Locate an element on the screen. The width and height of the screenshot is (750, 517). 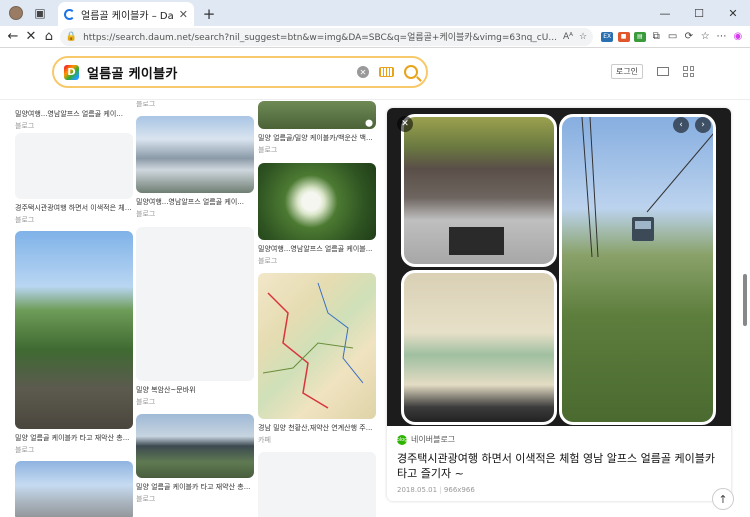
detail-dimensions: 966x966 is located at coordinates (459, 490).